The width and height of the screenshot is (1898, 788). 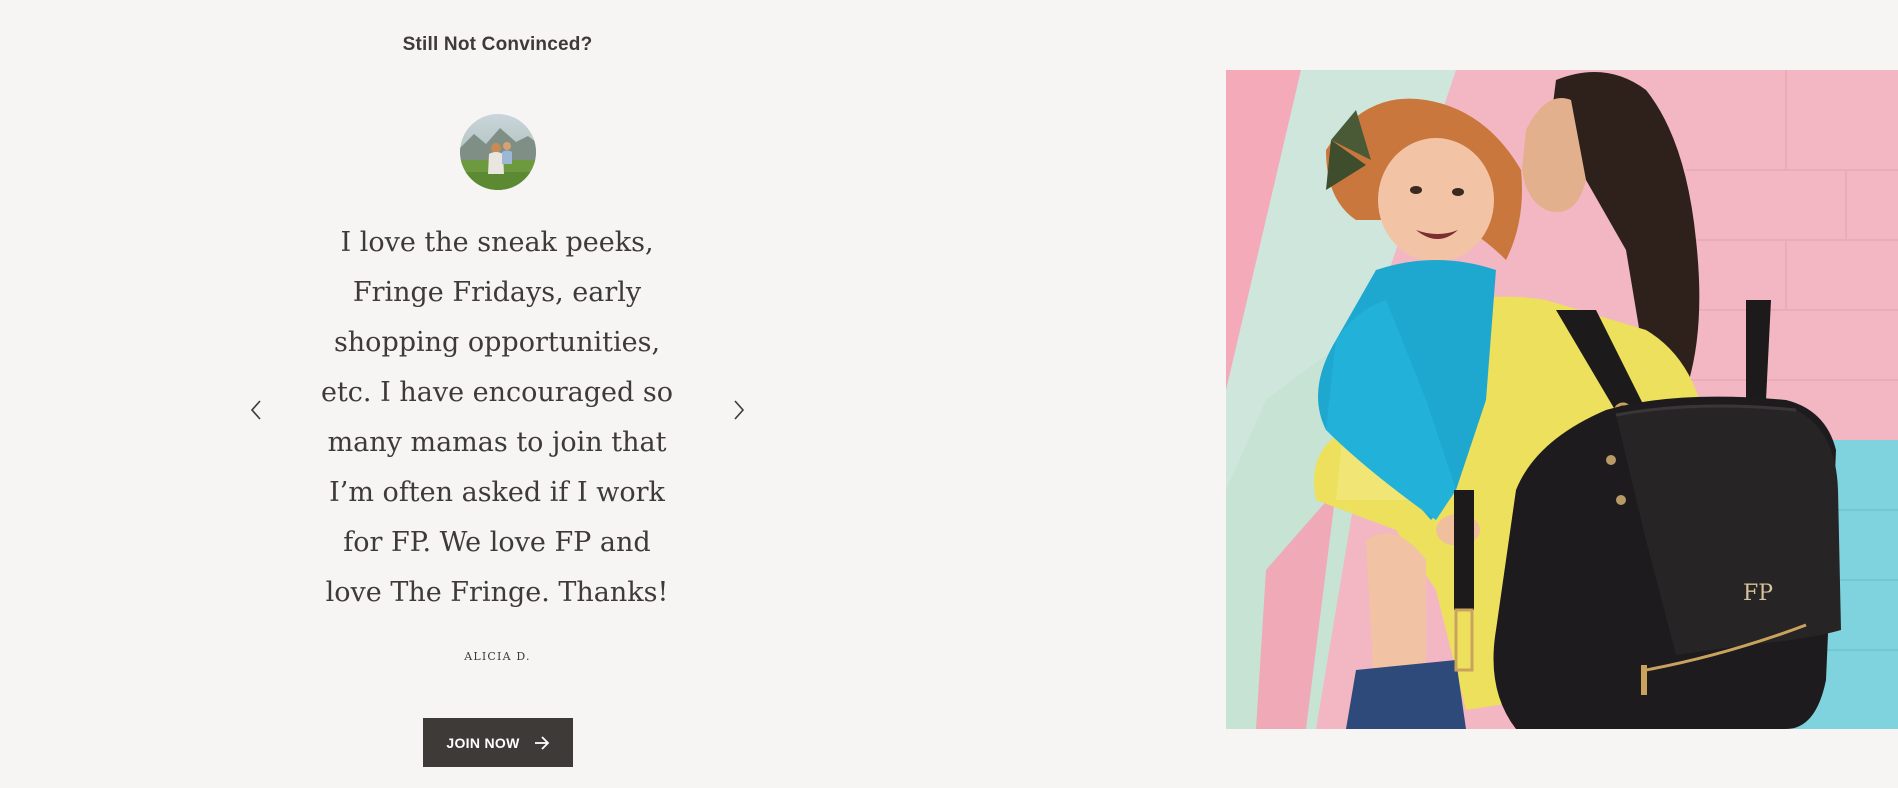 What do you see at coordinates (1758, 593) in the screenshot?
I see `bag-logo: FP` at bounding box center [1758, 593].